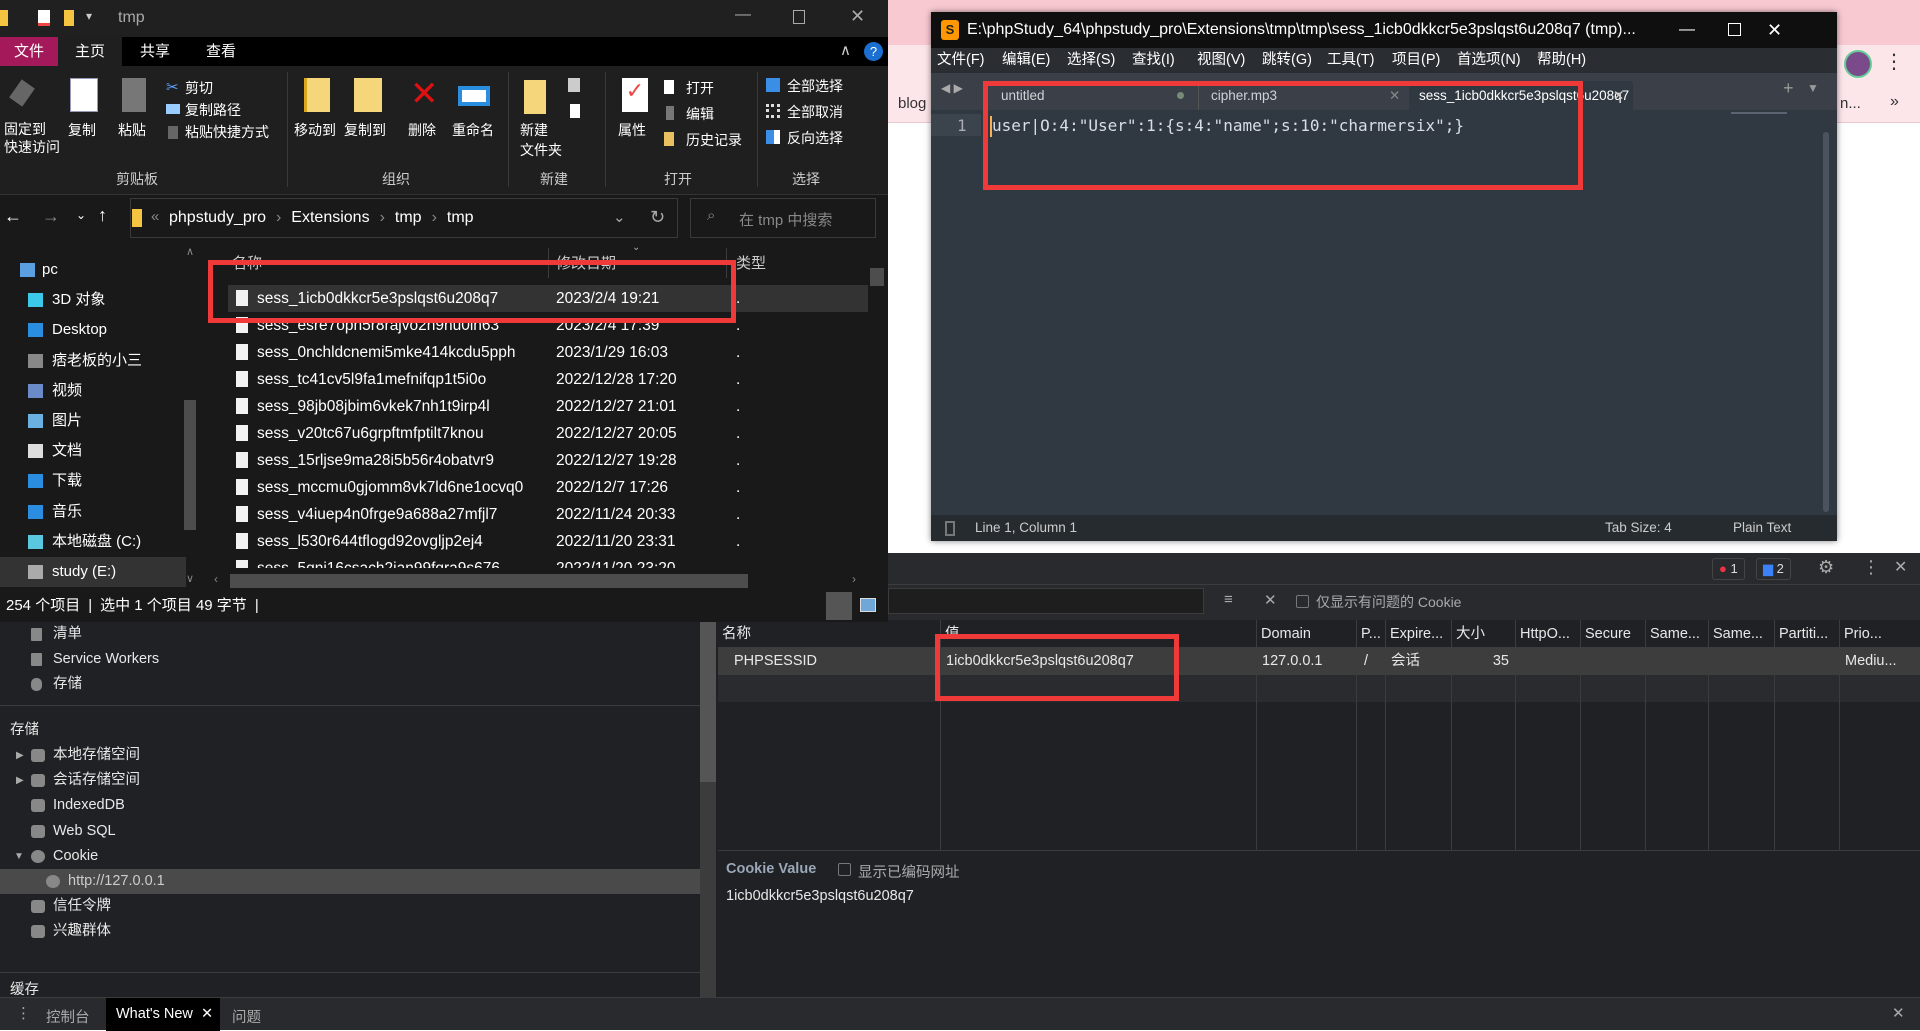  Describe the element at coordinates (845, 50) in the screenshot. I see `collapse-ribbon-icon: ∧` at that location.